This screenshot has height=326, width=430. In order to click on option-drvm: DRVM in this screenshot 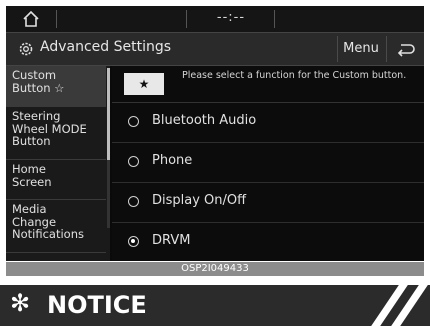, I will do `click(268, 242)`.